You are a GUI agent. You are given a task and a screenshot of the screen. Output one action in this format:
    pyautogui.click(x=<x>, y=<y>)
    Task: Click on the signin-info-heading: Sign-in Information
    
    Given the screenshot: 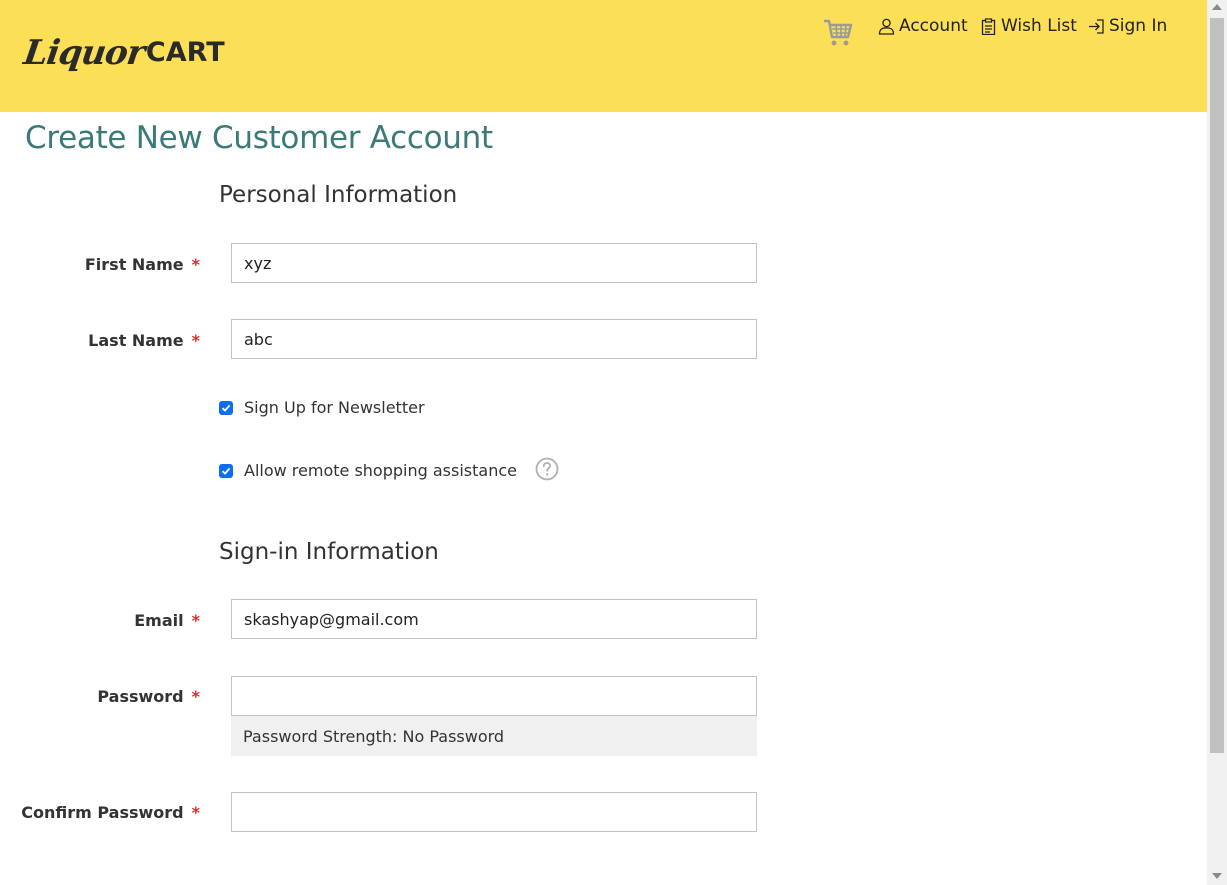 What is the action you would take?
    pyautogui.click(x=329, y=552)
    